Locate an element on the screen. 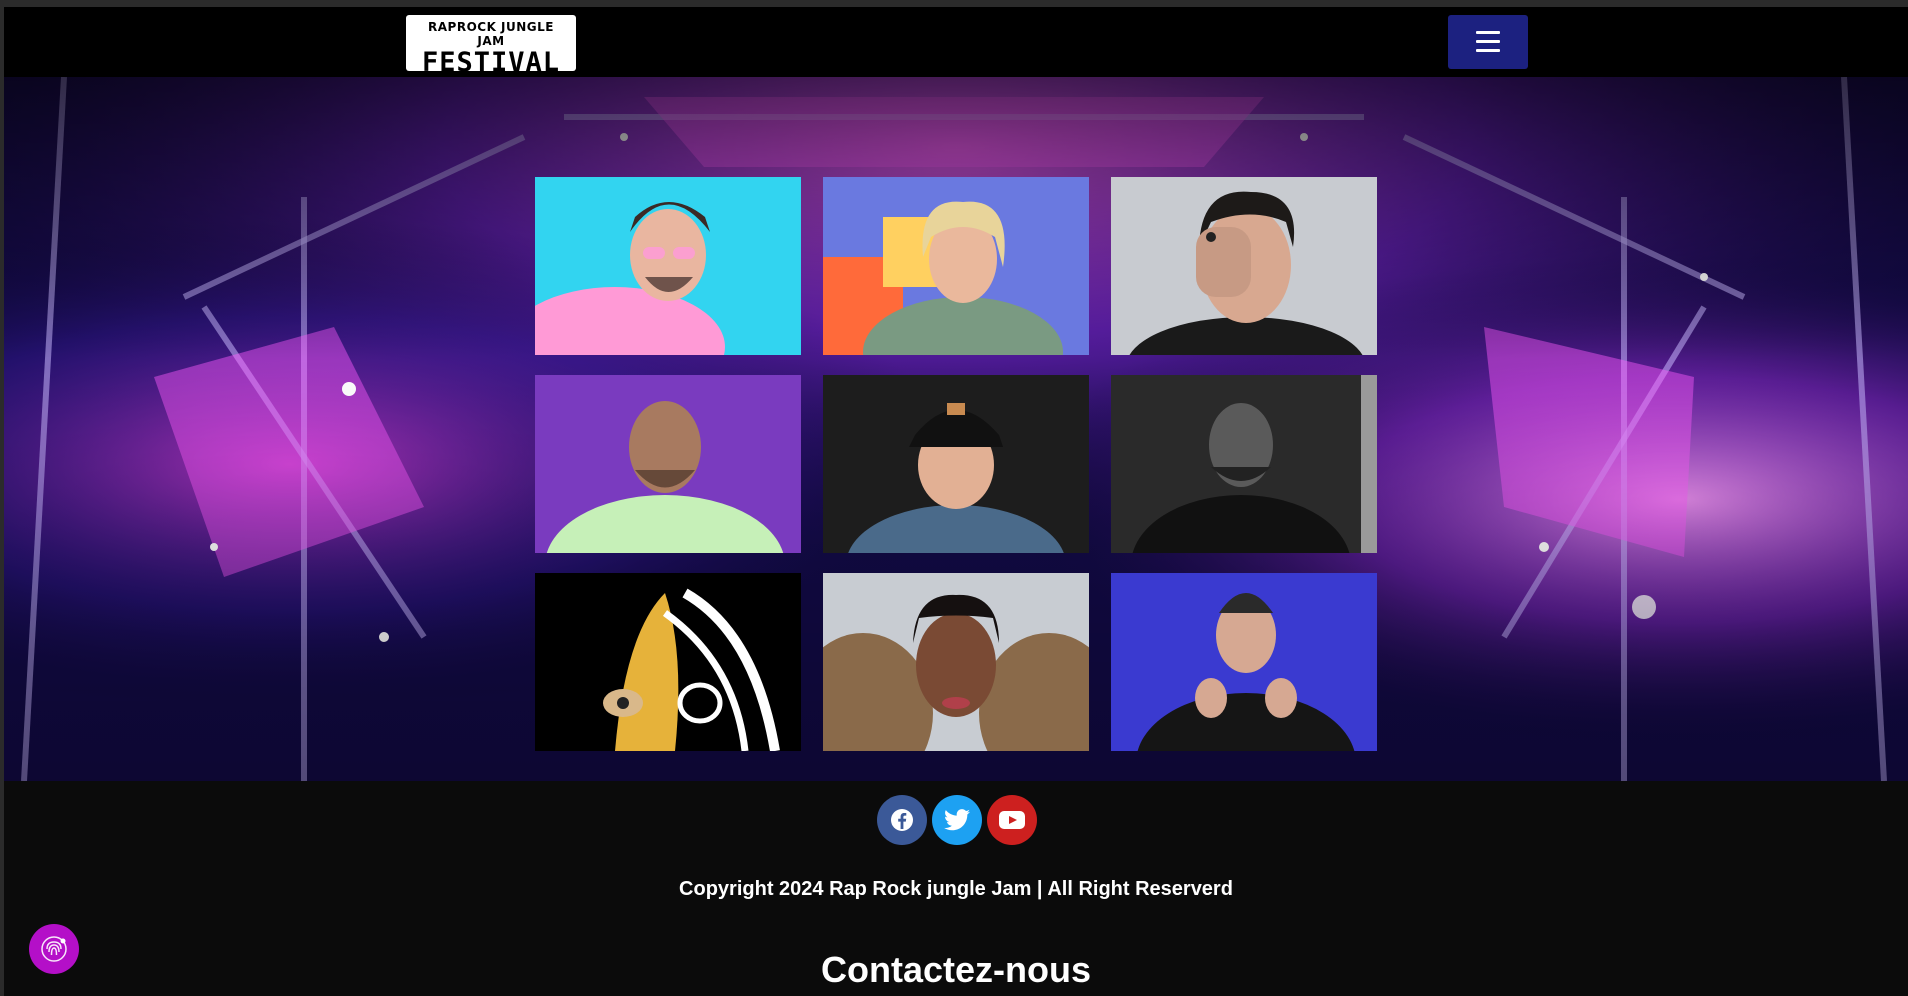 This screenshot has height=996, width=1908. facebook-icon is located at coordinates (902, 820).